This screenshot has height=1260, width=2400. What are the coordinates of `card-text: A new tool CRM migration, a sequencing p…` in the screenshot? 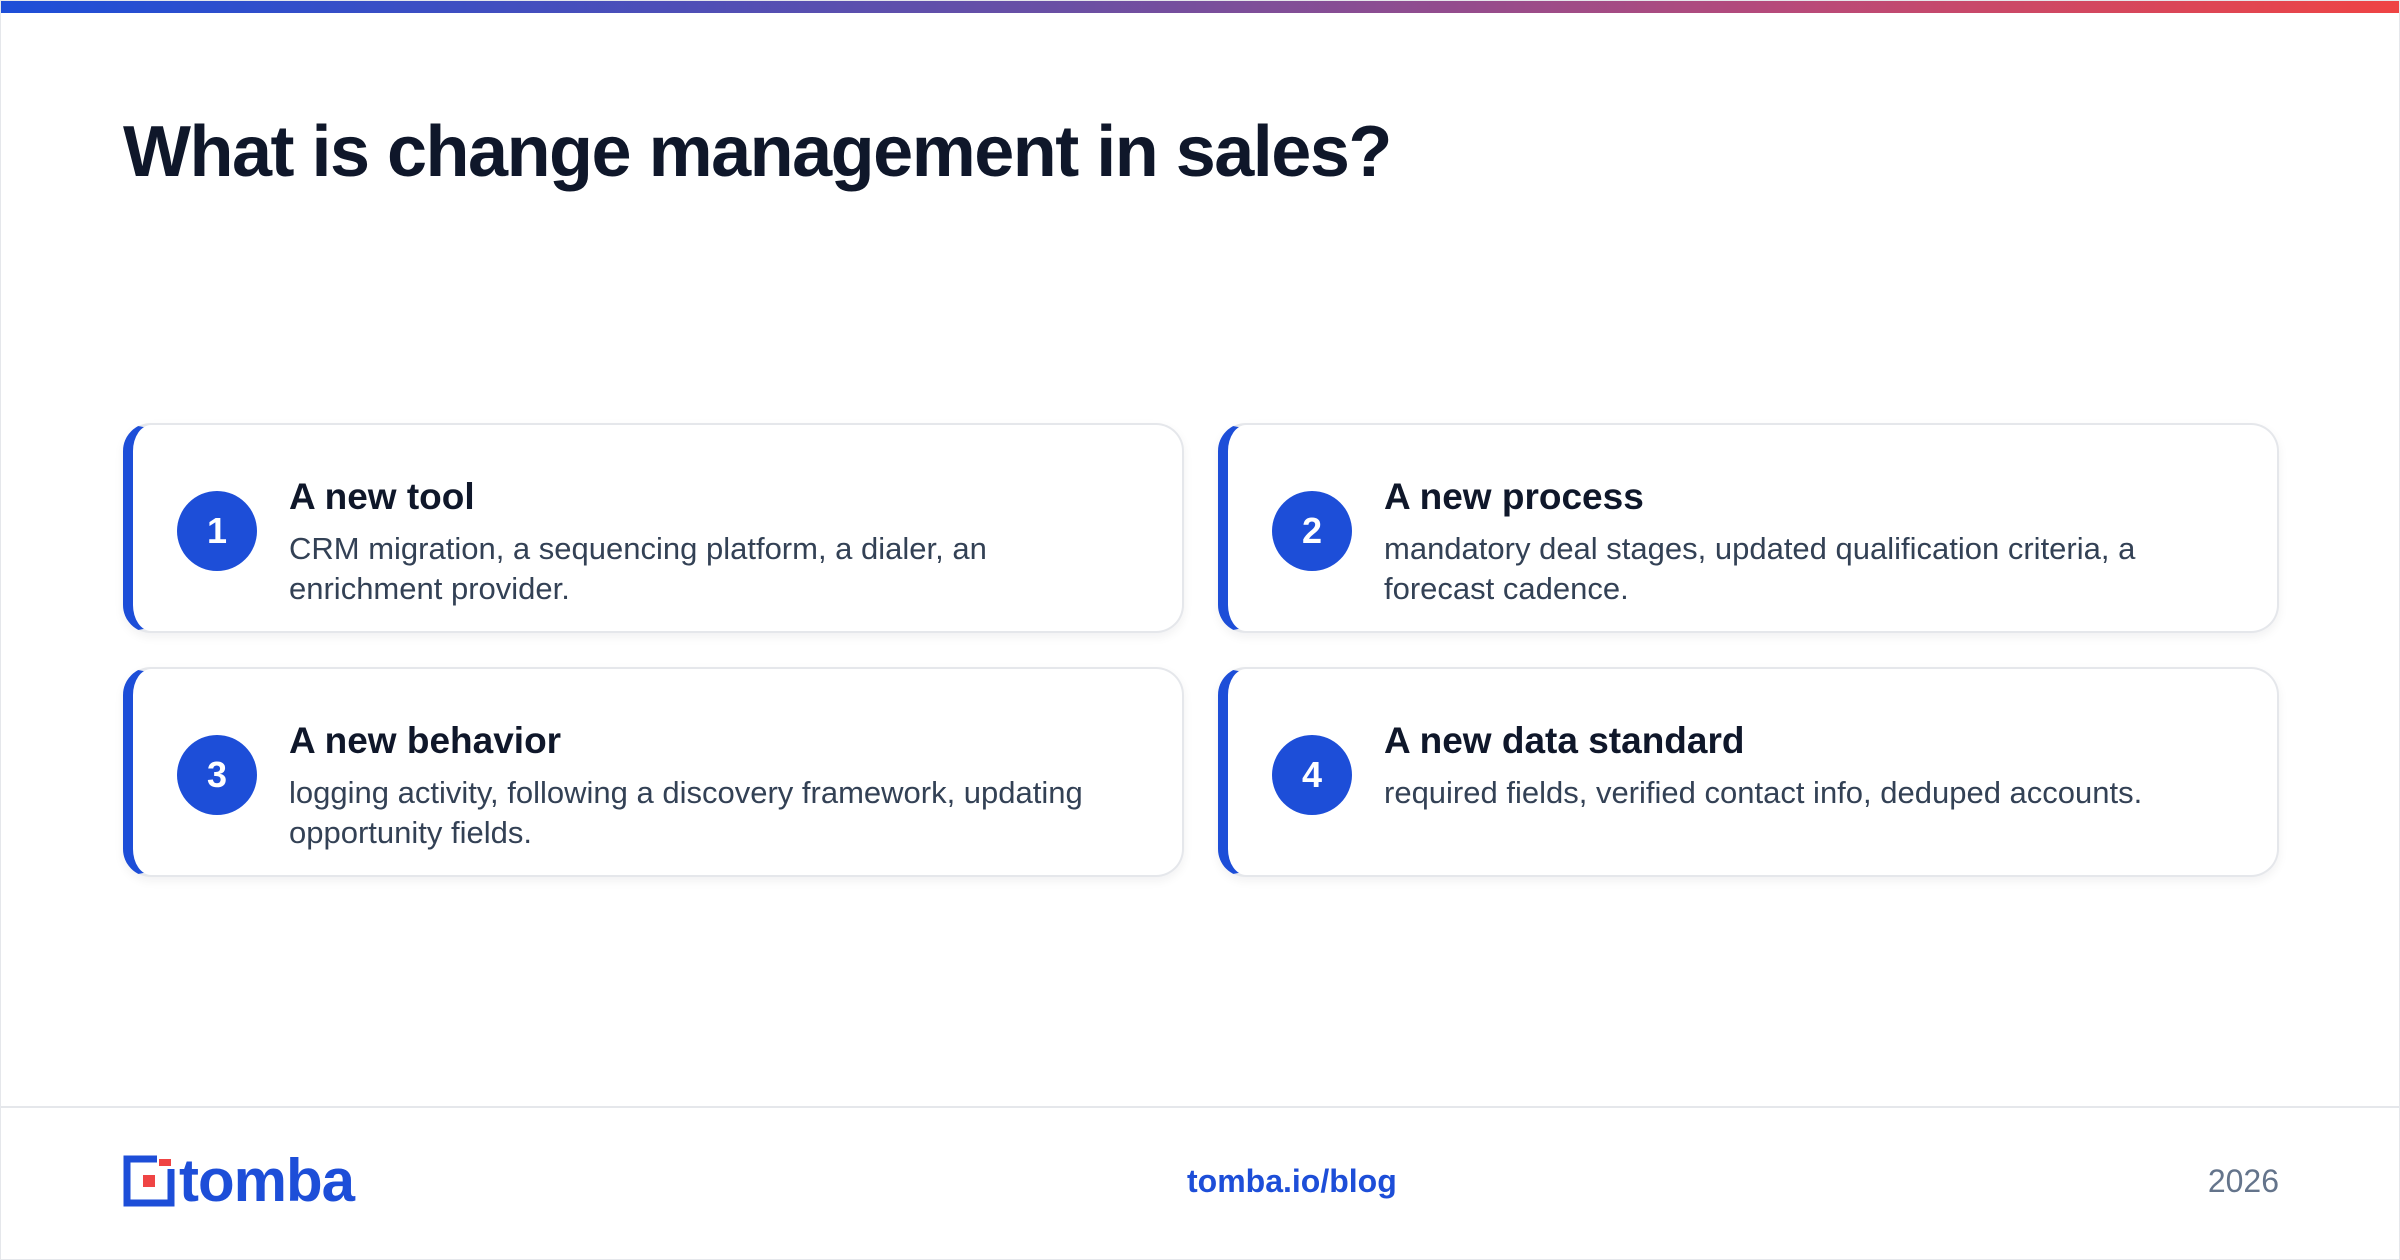 It's located at (715, 532).